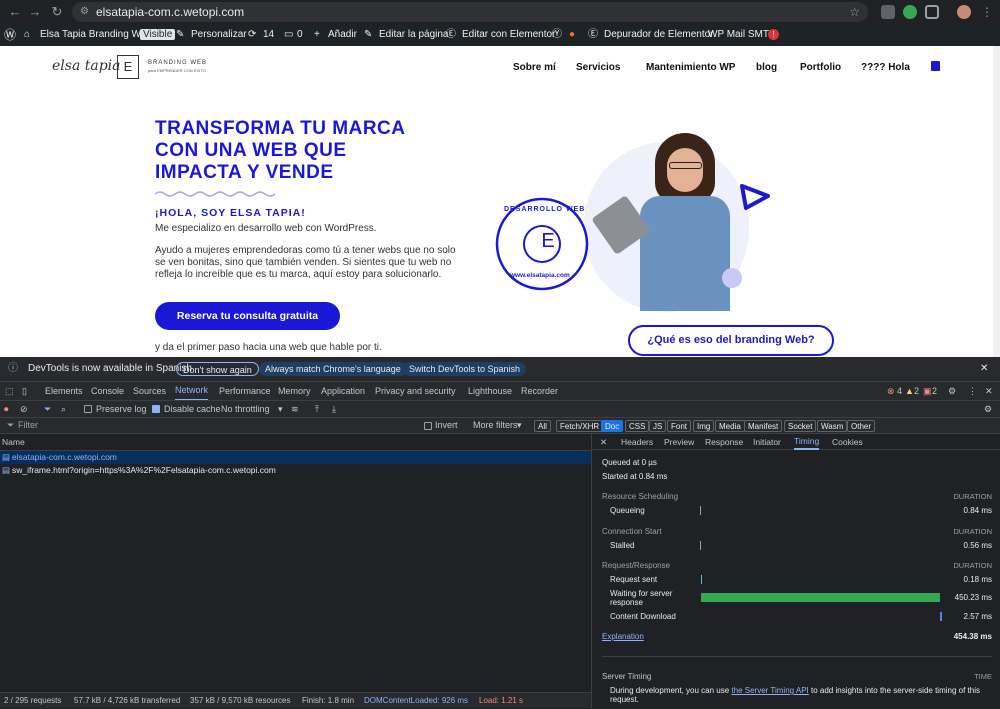  What do you see at coordinates (580, 426) in the screenshot?
I see `filter-chip-fetch-xhr: Fetch/XHR` at bounding box center [580, 426].